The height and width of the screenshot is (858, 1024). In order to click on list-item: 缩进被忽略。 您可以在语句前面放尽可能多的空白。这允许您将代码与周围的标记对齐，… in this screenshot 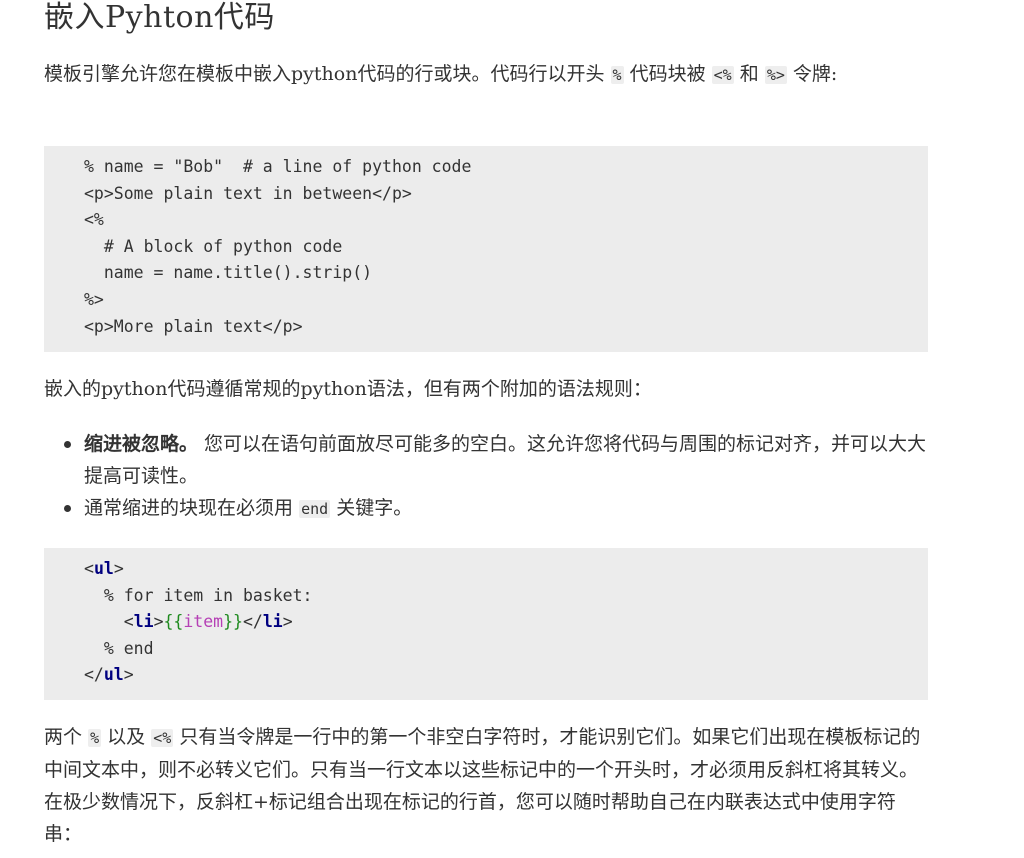, I will do `click(496, 460)`.